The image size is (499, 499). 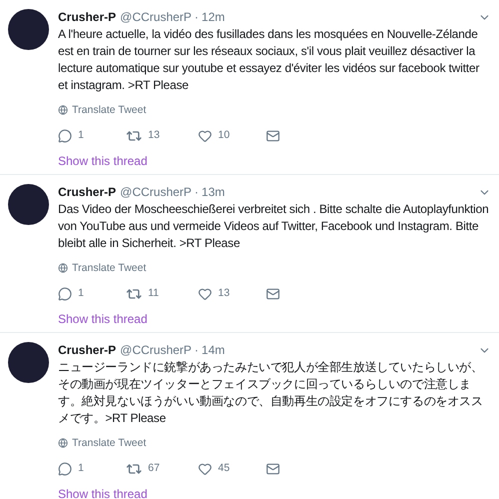 I want to click on retweet-count: 67, so click(x=154, y=468).